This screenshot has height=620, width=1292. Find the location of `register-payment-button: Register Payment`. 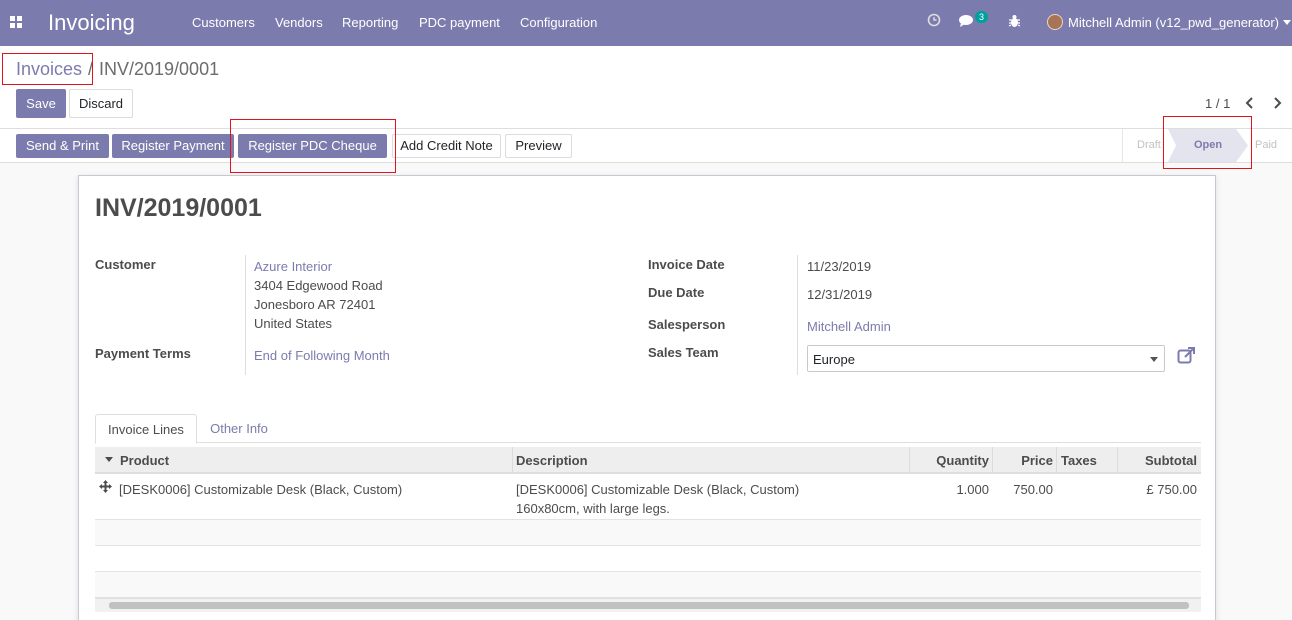

register-payment-button: Register Payment is located at coordinates (173, 146).